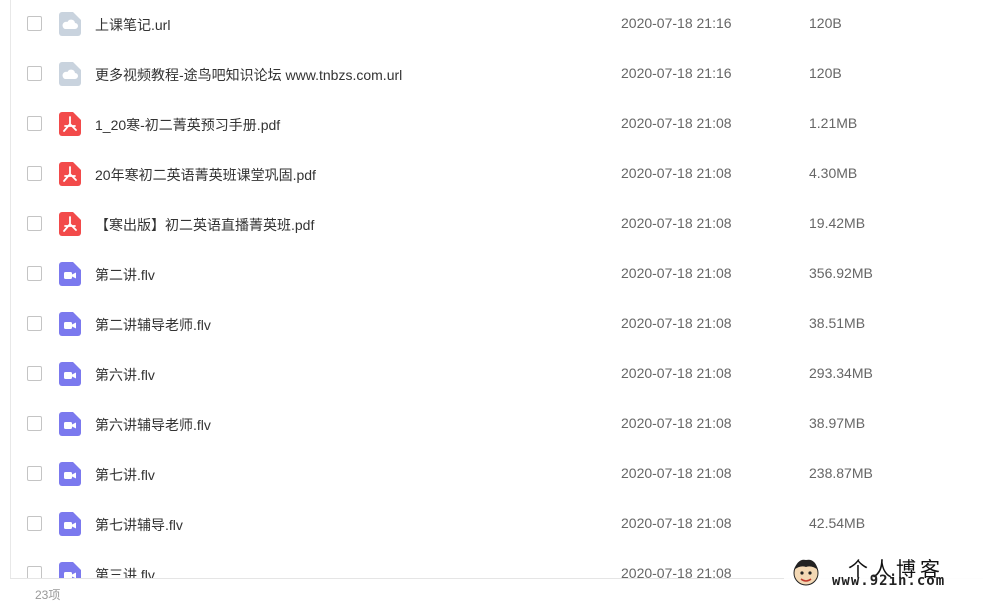 The height and width of the screenshot is (603, 983). What do you see at coordinates (491, 125) in the screenshot?
I see `file-row: 1_20寒-初二菁英预习手册.pdf 2020-07-18 21:08 1.21MB` at bounding box center [491, 125].